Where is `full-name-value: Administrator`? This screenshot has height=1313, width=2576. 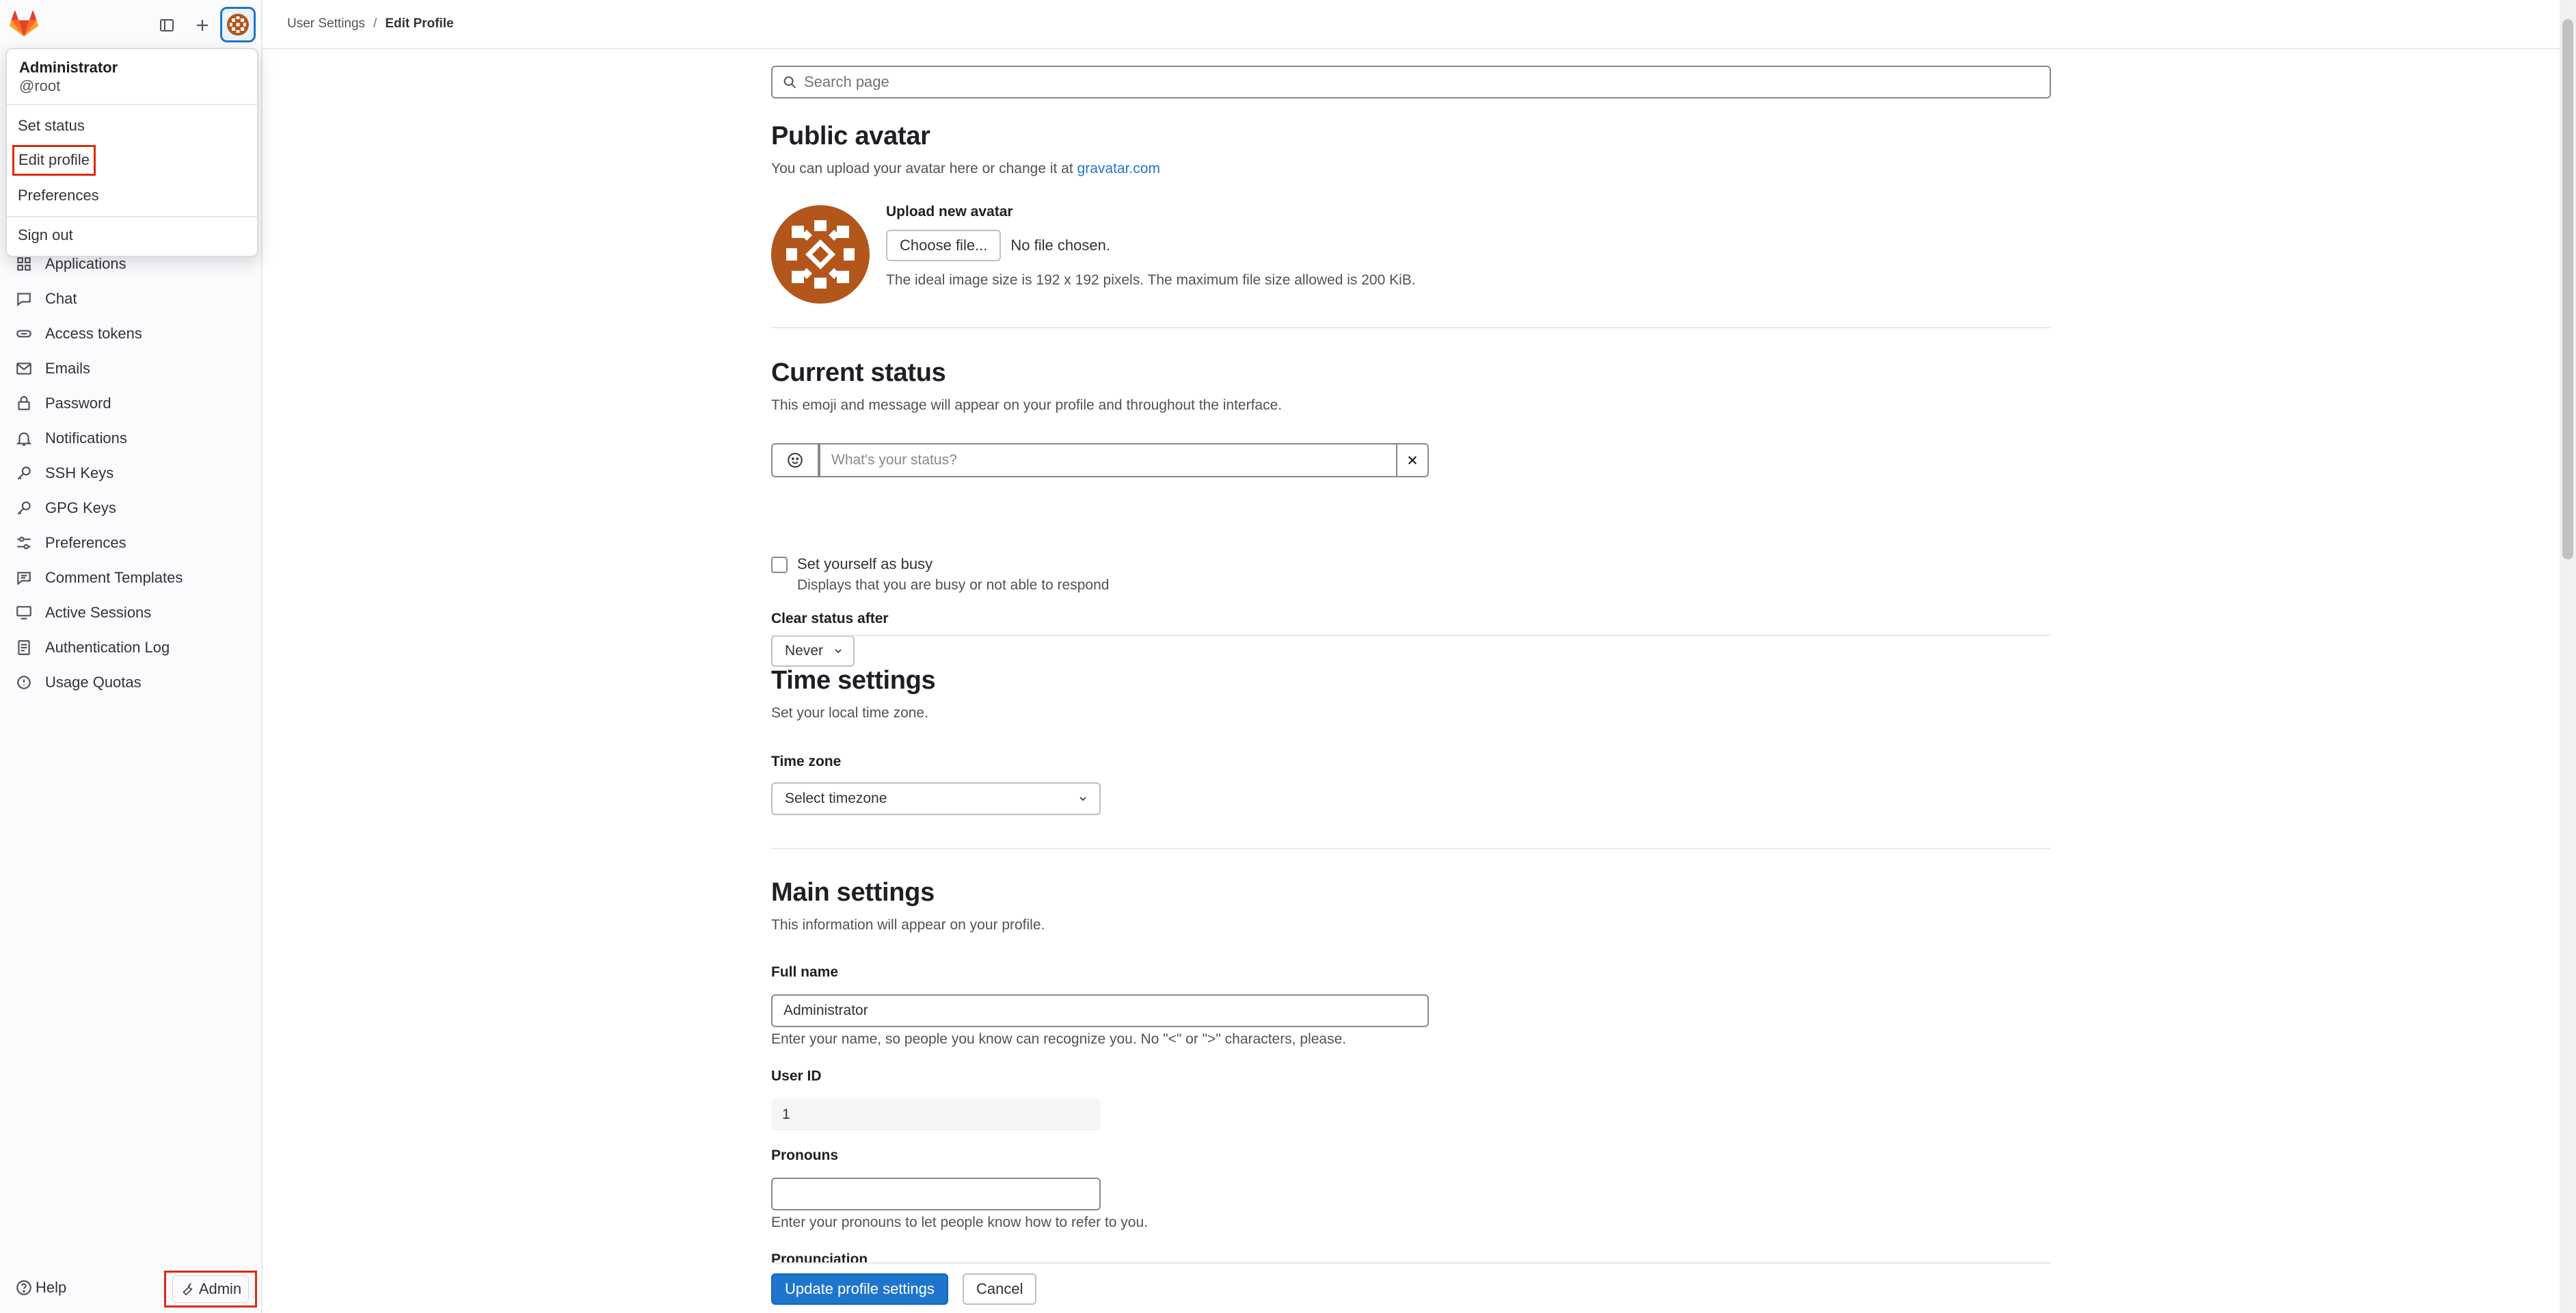 full-name-value: Administrator is located at coordinates (825, 1010).